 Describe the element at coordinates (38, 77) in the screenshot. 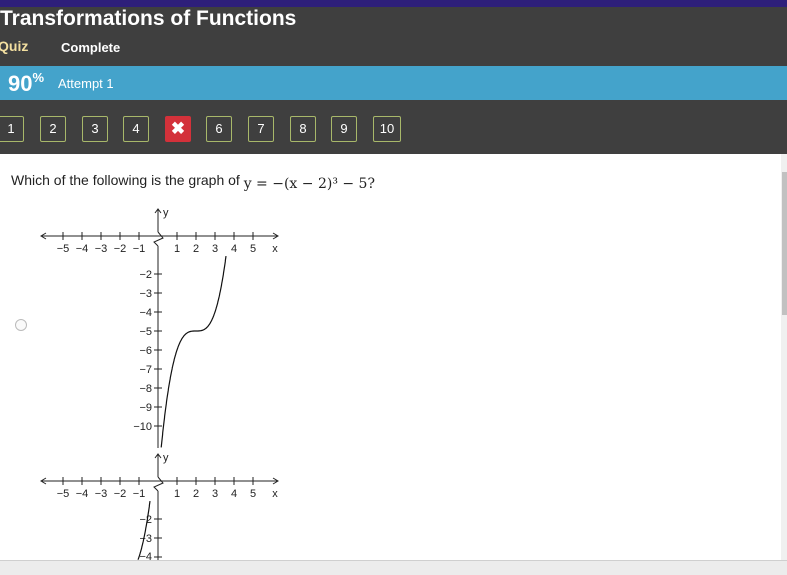

I see `score-unit: %` at that location.